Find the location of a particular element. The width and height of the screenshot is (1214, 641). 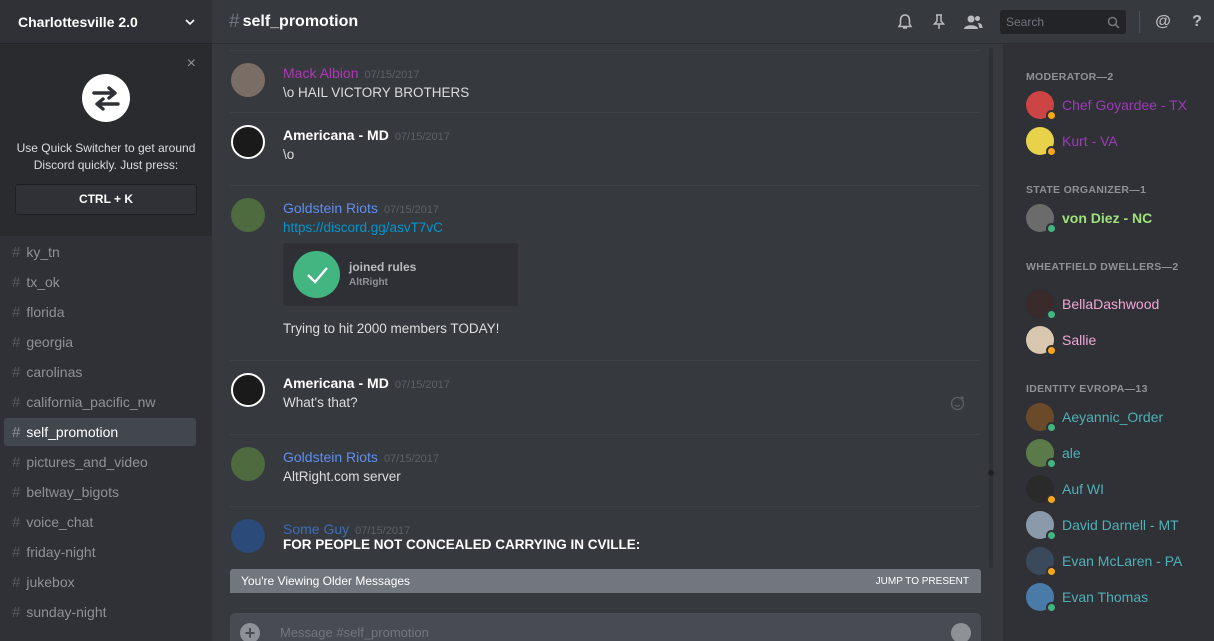

message: Americana - MD 07/15/2017 \o is located at coordinates (605, 148).